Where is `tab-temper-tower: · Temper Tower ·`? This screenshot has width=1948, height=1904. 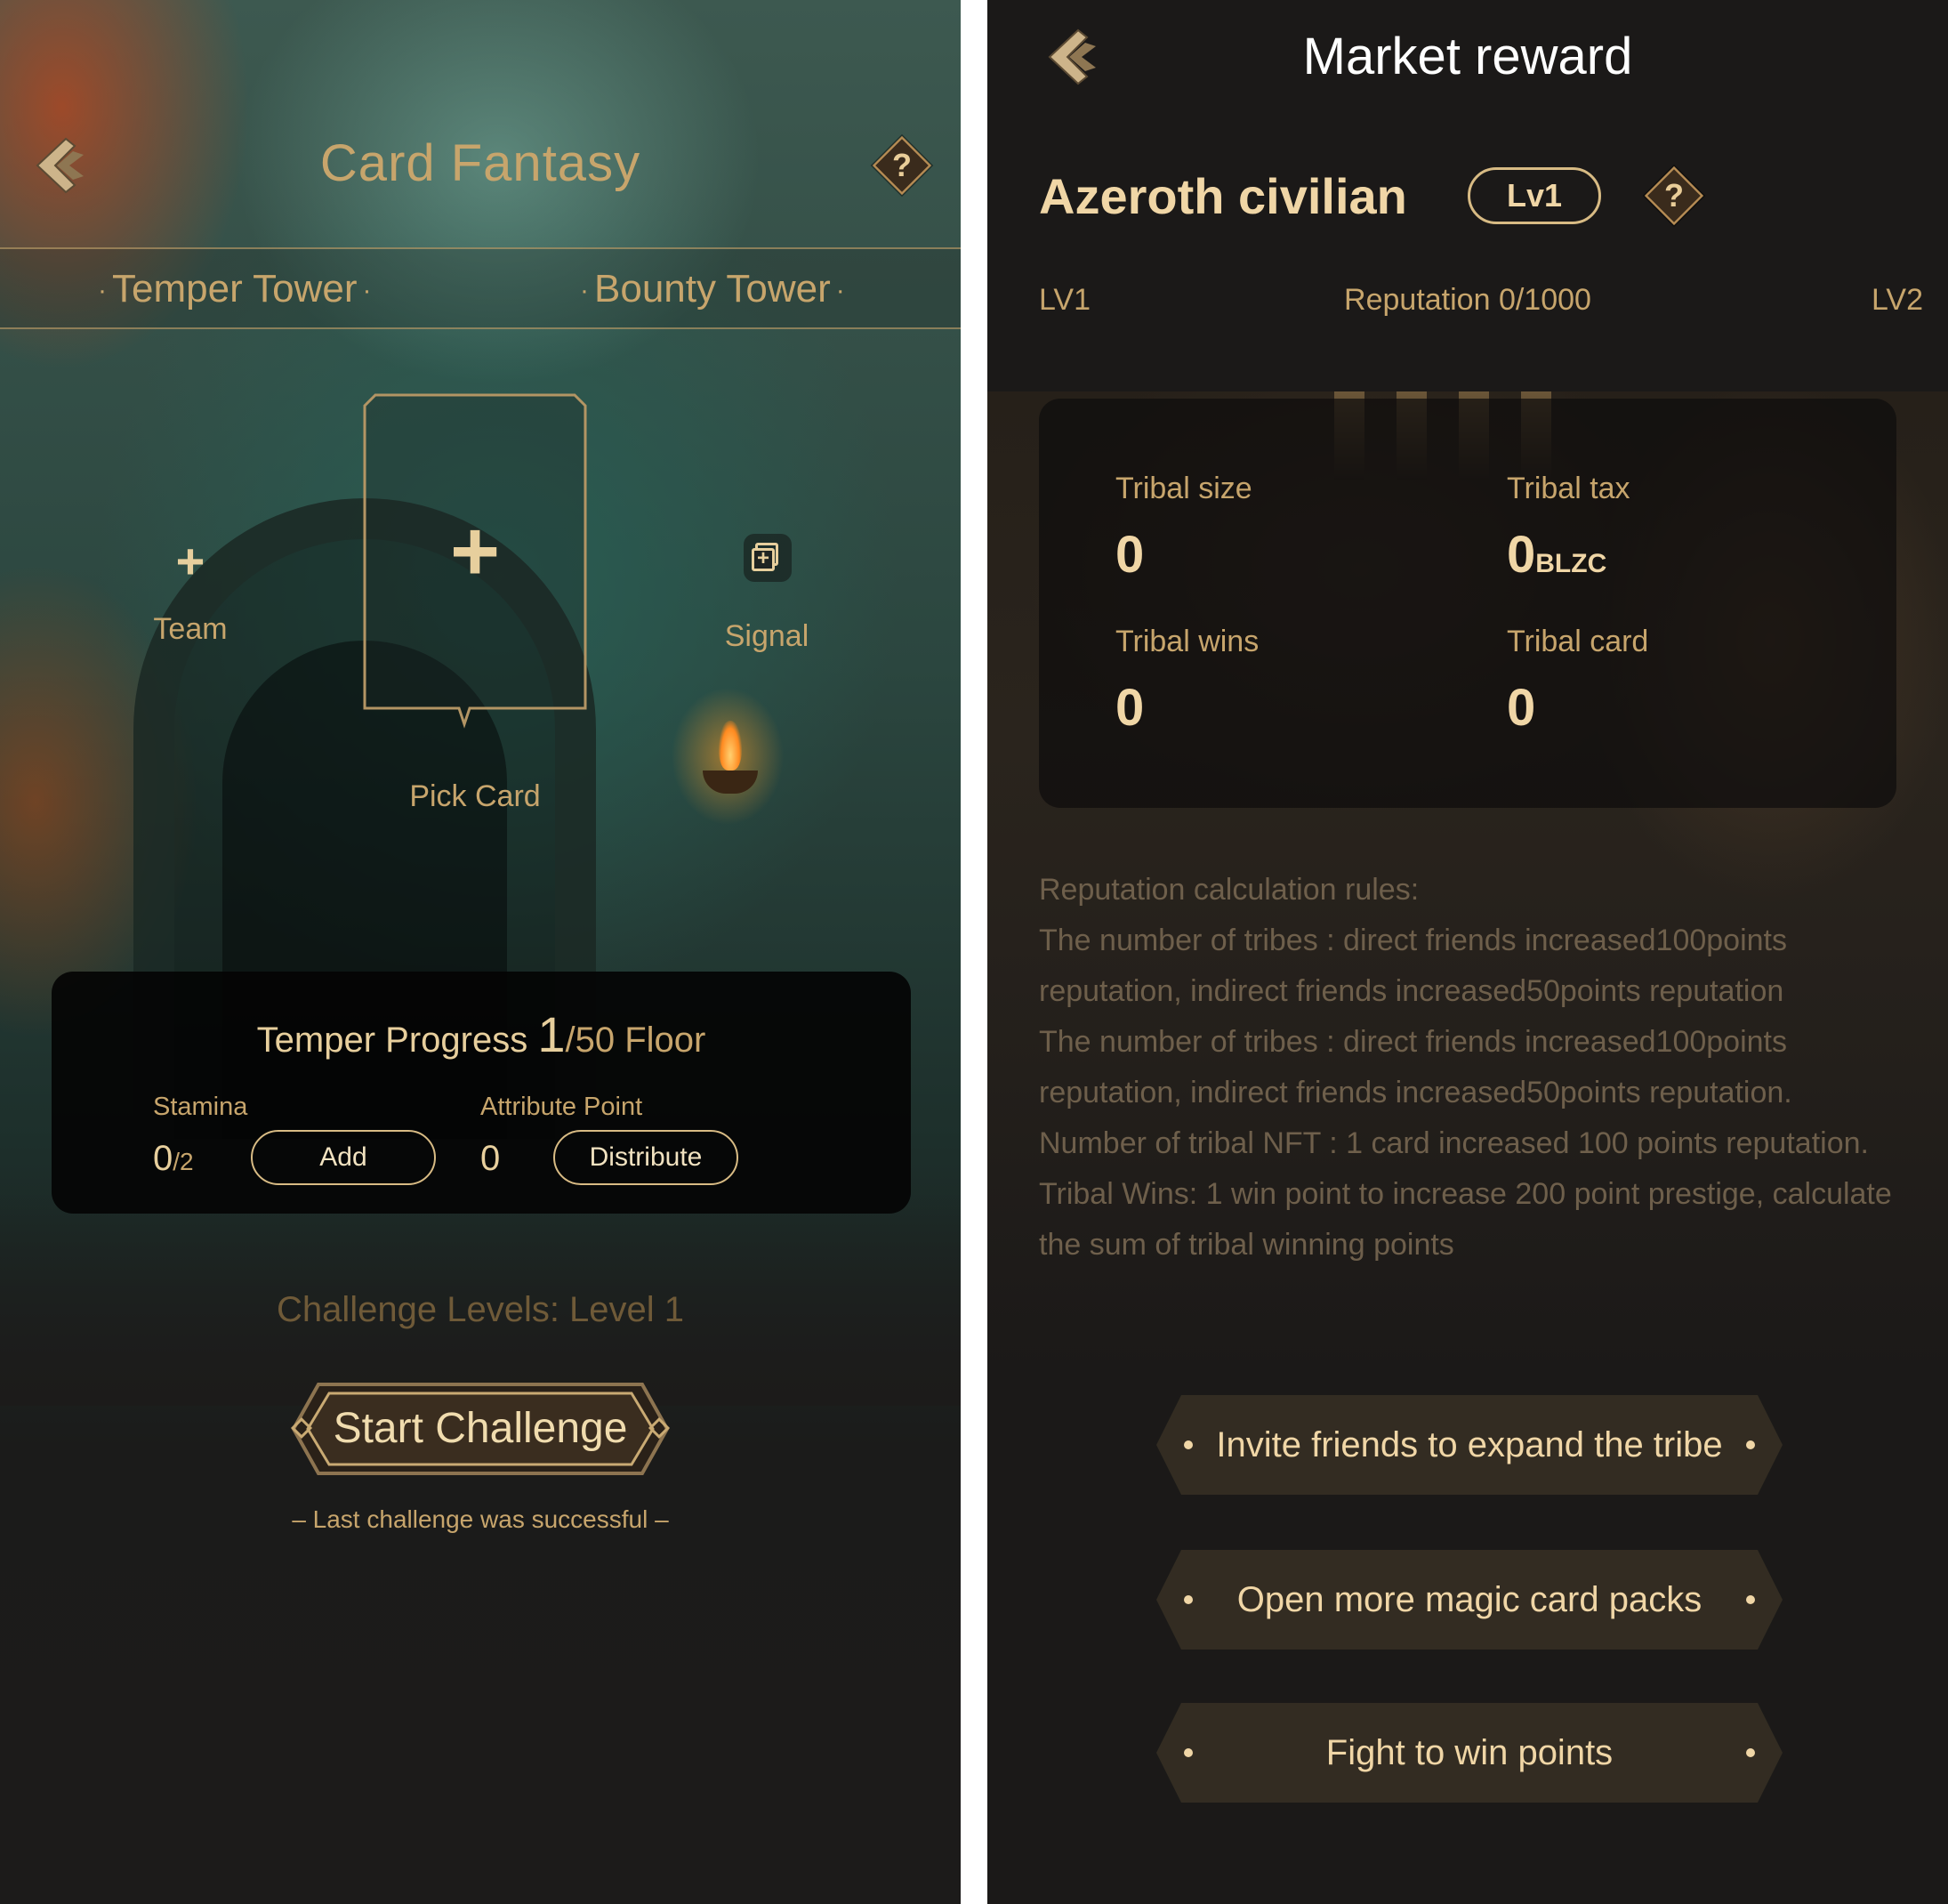
tab-temper-tower: · Temper Tower · is located at coordinates (235, 289).